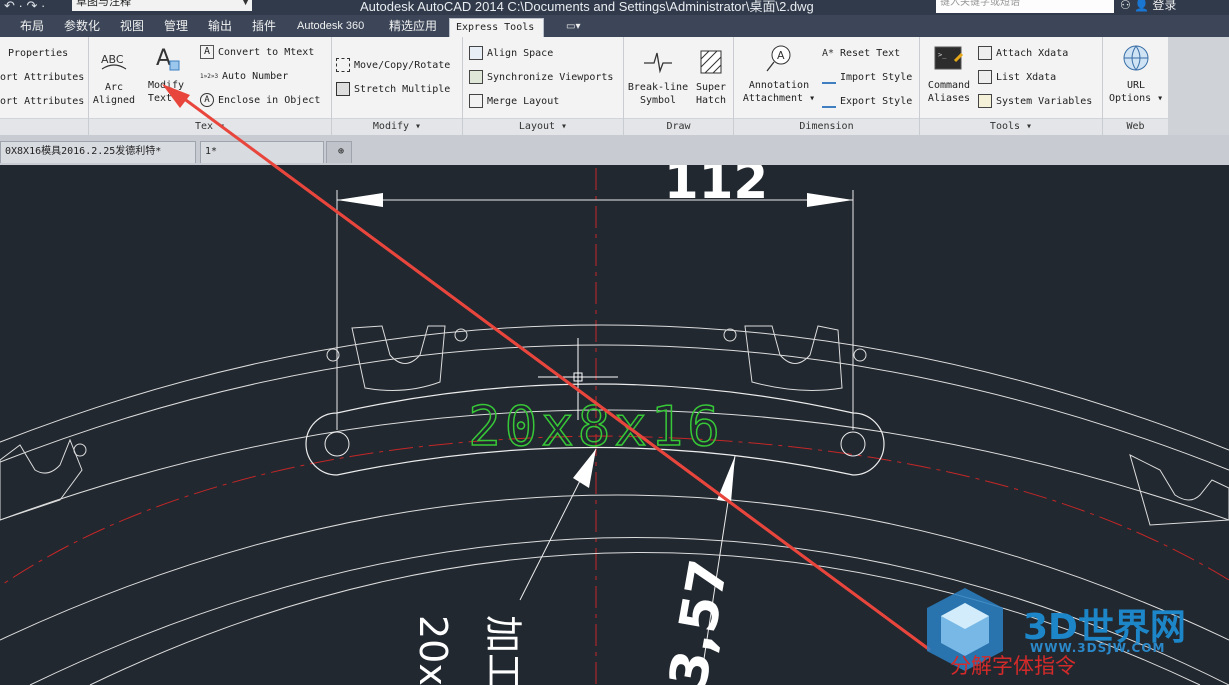  Describe the element at coordinates (1013, 666) in the screenshot. I see `tutorial-caption: 分解字体指令` at that location.